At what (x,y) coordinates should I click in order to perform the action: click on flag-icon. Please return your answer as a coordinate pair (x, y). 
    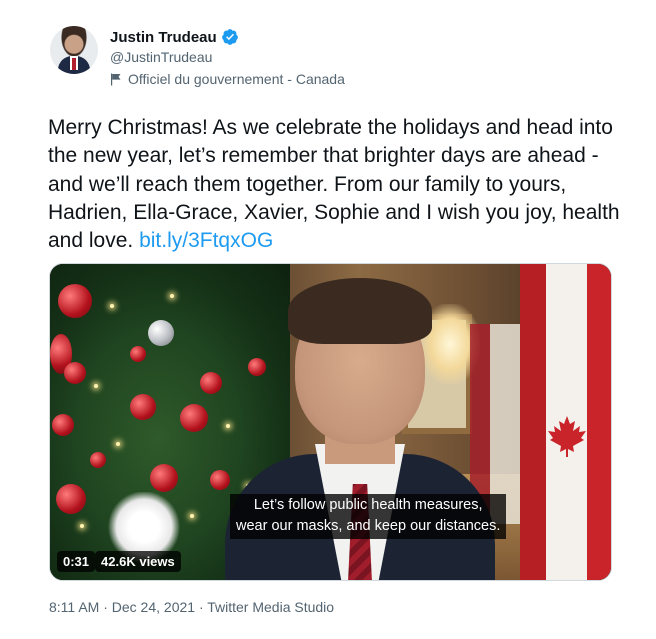
    Looking at the image, I should click on (116, 79).